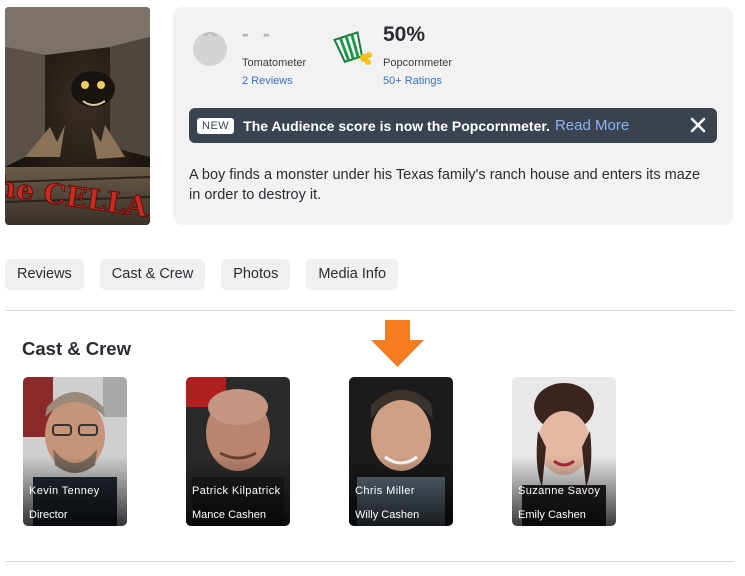 The image size is (745, 576). What do you see at coordinates (352, 274) in the screenshot?
I see `tab-media-info: Media Info` at bounding box center [352, 274].